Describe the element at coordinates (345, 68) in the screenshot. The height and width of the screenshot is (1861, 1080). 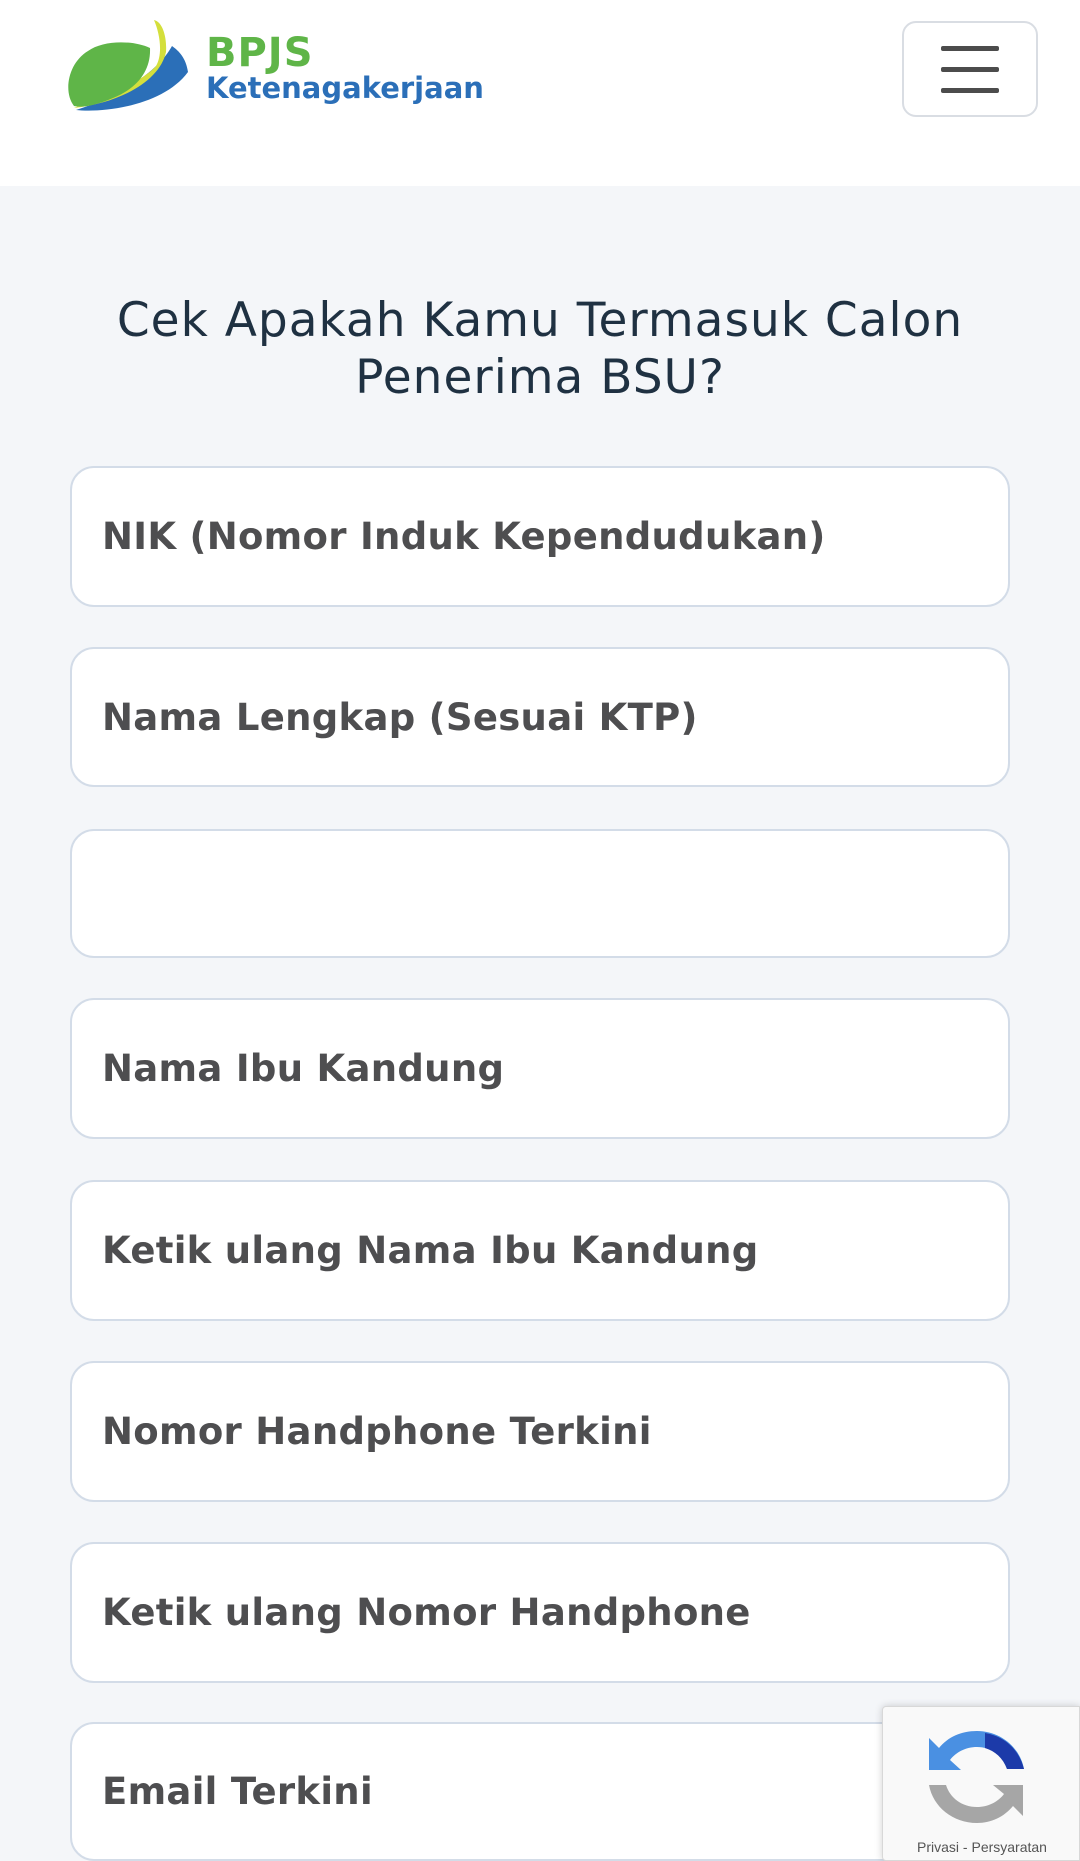
I see `logo-text: BPJS Ketenagakerjaan` at that location.